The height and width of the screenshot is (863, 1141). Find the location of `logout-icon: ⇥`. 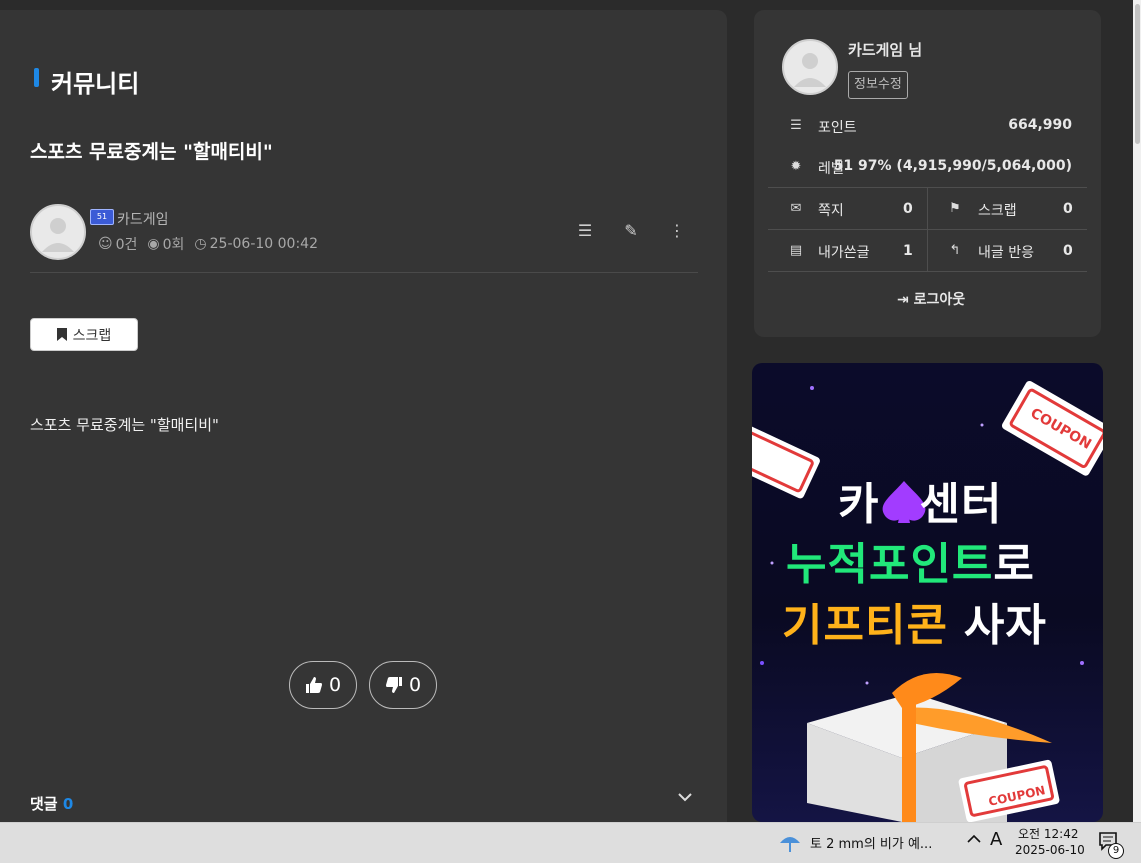

logout-icon: ⇥ is located at coordinates (903, 300).